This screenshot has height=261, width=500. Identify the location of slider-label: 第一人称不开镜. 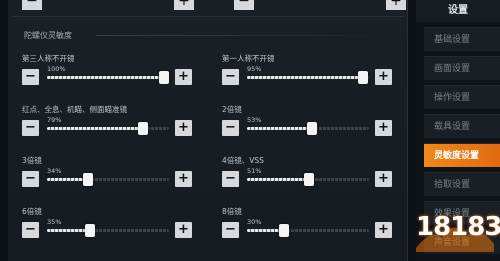
(248, 58).